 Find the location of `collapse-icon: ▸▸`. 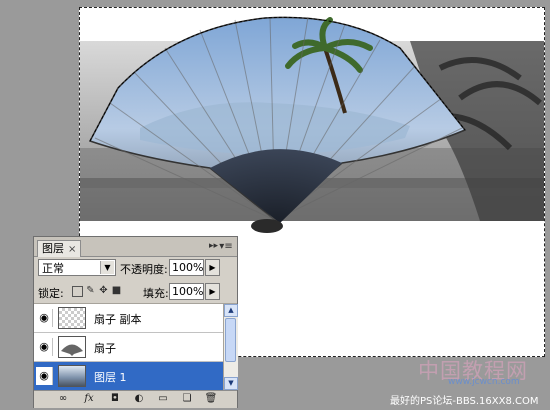

collapse-icon: ▸▸ is located at coordinates (214, 246).